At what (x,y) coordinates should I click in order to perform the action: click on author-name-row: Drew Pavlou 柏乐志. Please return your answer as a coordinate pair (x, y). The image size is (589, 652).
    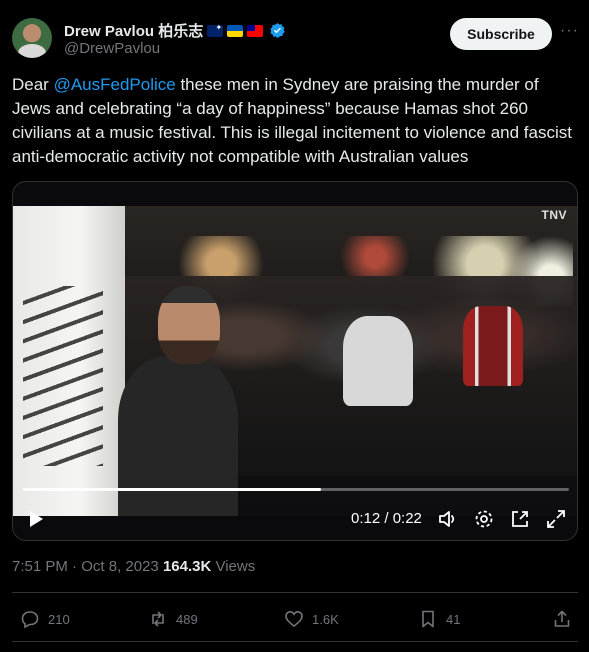
    Looking at the image, I should click on (175, 30).